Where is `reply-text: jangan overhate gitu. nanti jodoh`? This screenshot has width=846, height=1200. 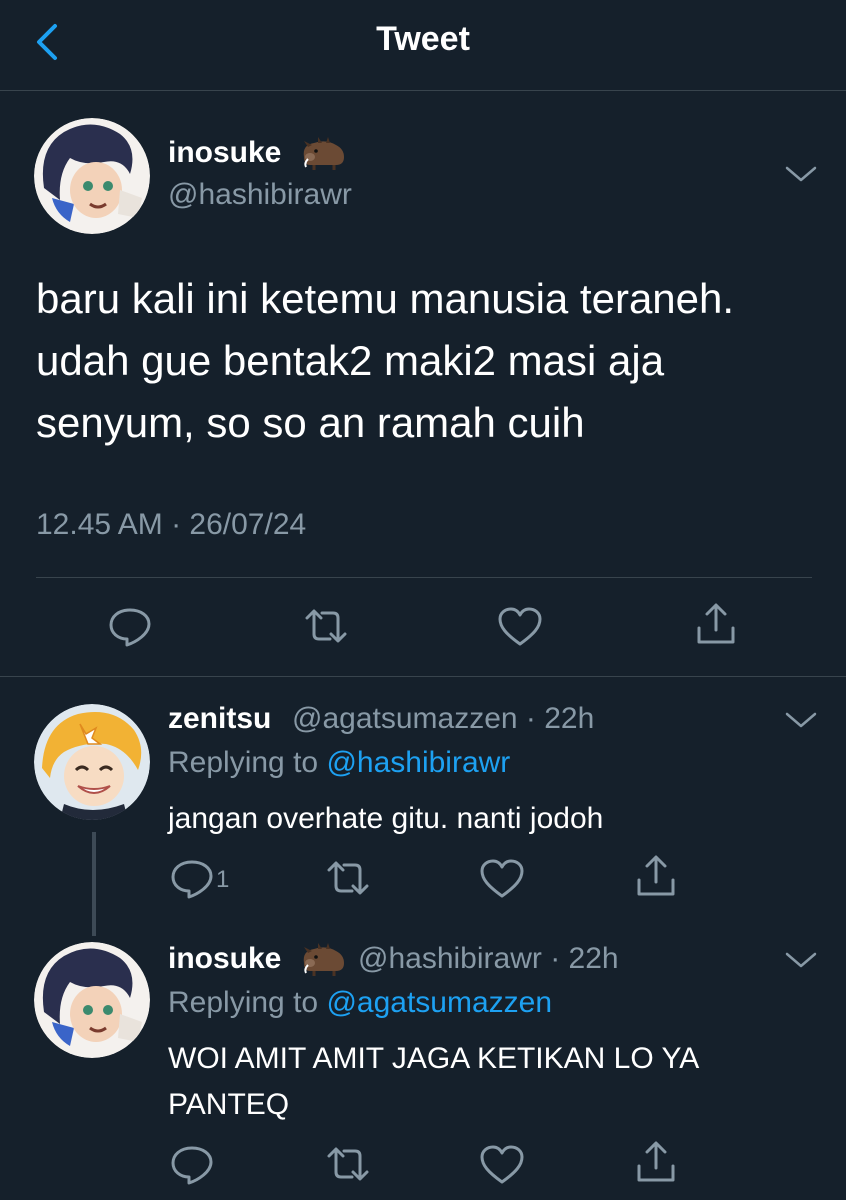
reply-text: jangan overhate gitu. nanti jodoh is located at coordinates (386, 818).